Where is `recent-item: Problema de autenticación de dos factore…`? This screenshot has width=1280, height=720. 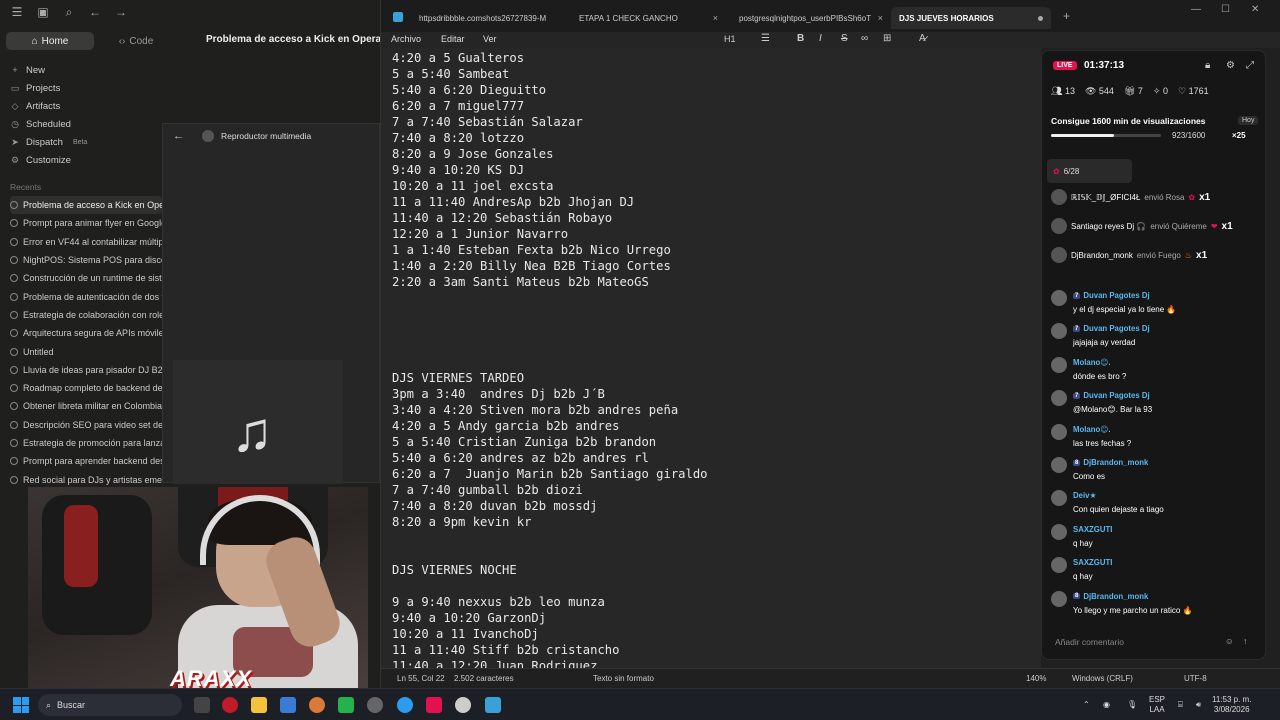
recent-item: Problema de autenticación de dos factore… is located at coordinates (86, 296).